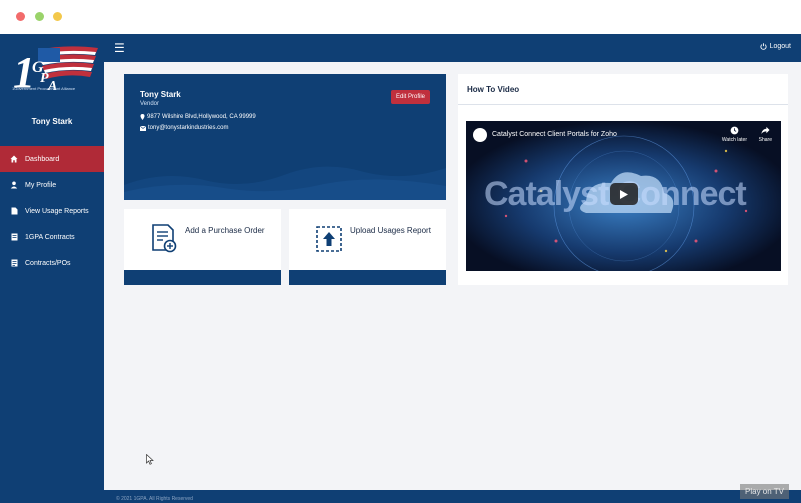  Describe the element at coordinates (452, 48) in the screenshot. I see `top-bar: ☰ Logout` at that location.